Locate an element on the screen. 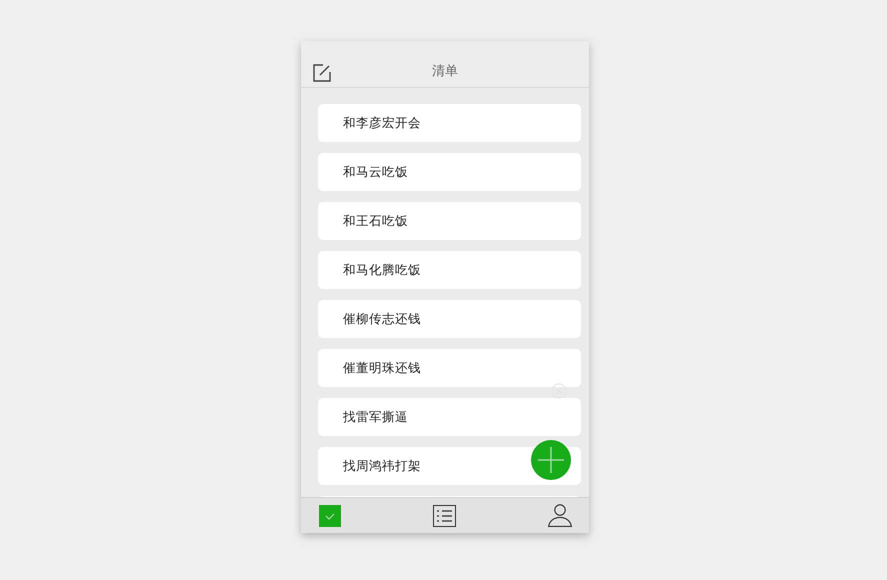 This screenshot has width=887, height=580. list-icon is located at coordinates (444, 515).